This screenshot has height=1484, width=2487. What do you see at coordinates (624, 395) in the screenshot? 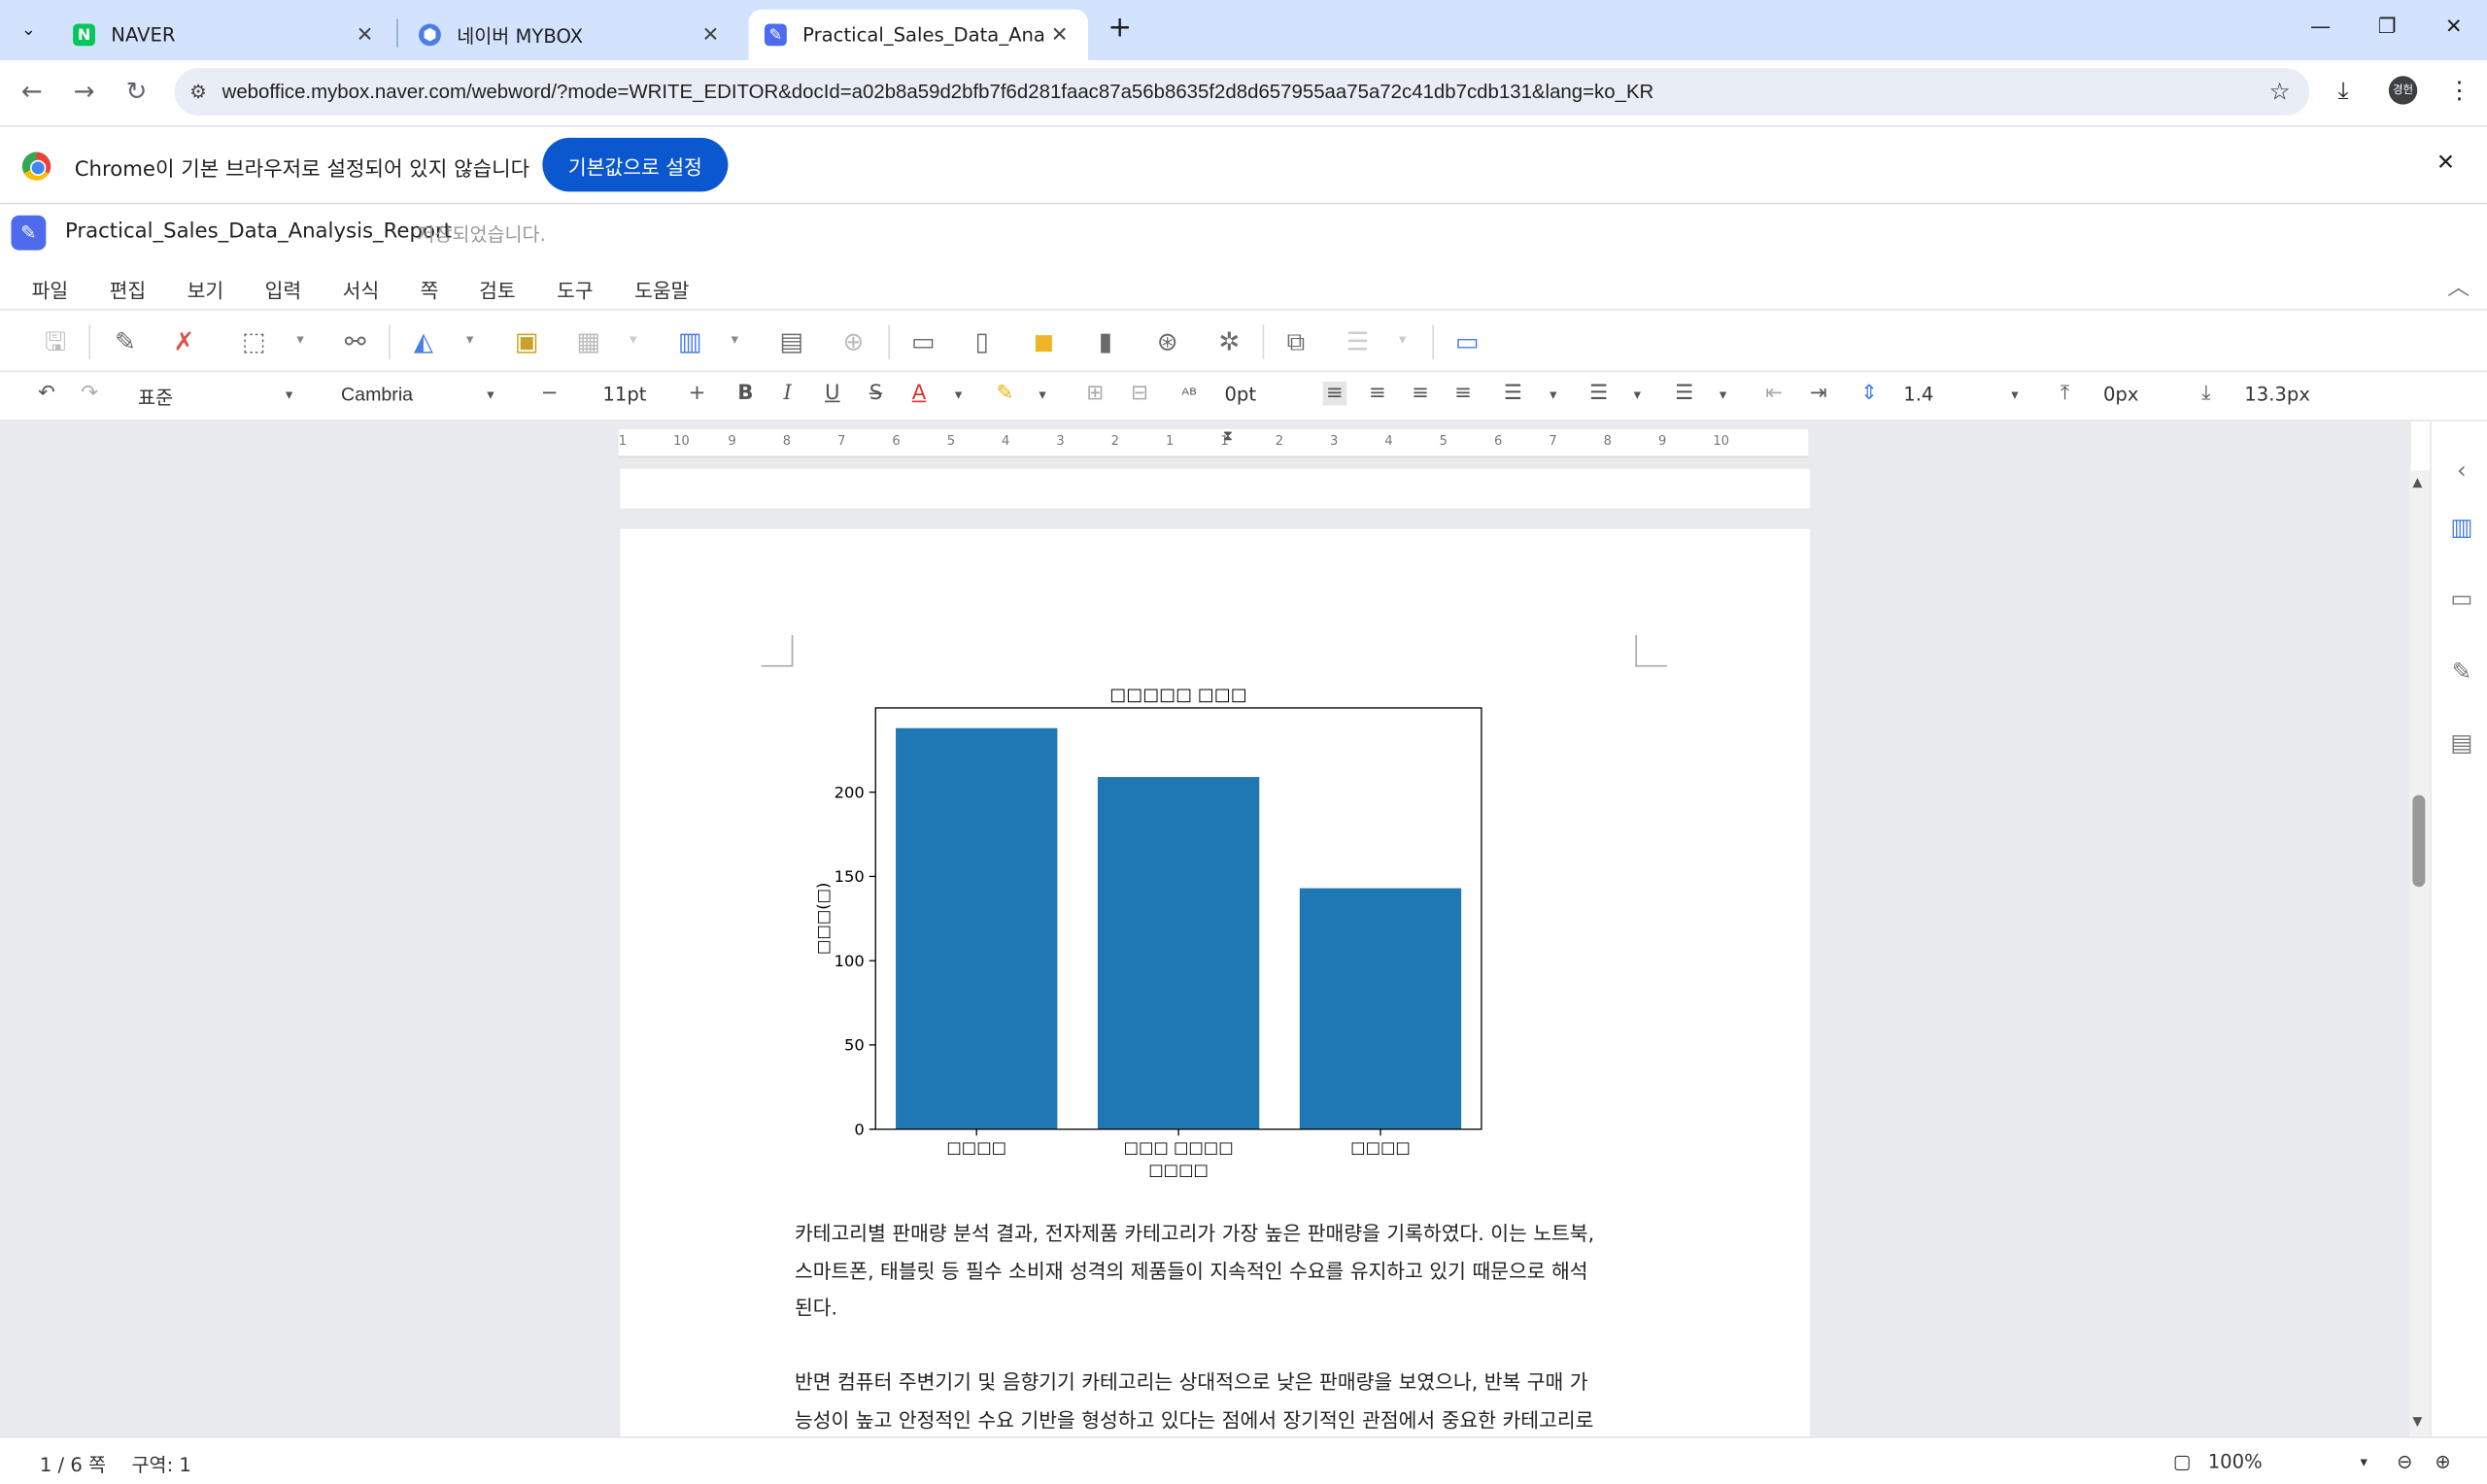
I see `font-size-input: 11pt` at bounding box center [624, 395].